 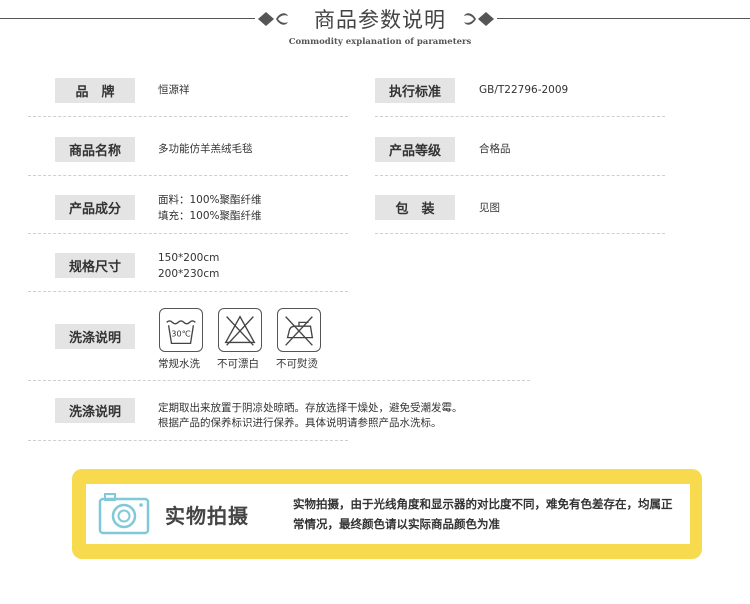 What do you see at coordinates (415, 90) in the screenshot?
I see `label-standard: 执行标准` at bounding box center [415, 90].